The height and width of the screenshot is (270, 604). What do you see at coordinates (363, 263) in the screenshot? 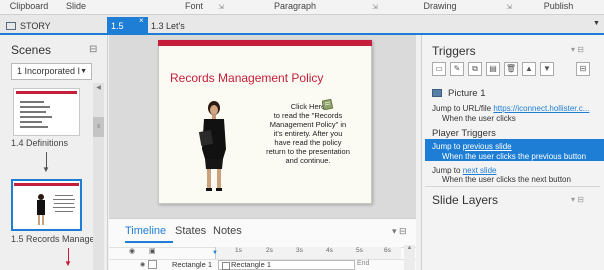
I see `timeline-end-marker: End` at bounding box center [363, 263].